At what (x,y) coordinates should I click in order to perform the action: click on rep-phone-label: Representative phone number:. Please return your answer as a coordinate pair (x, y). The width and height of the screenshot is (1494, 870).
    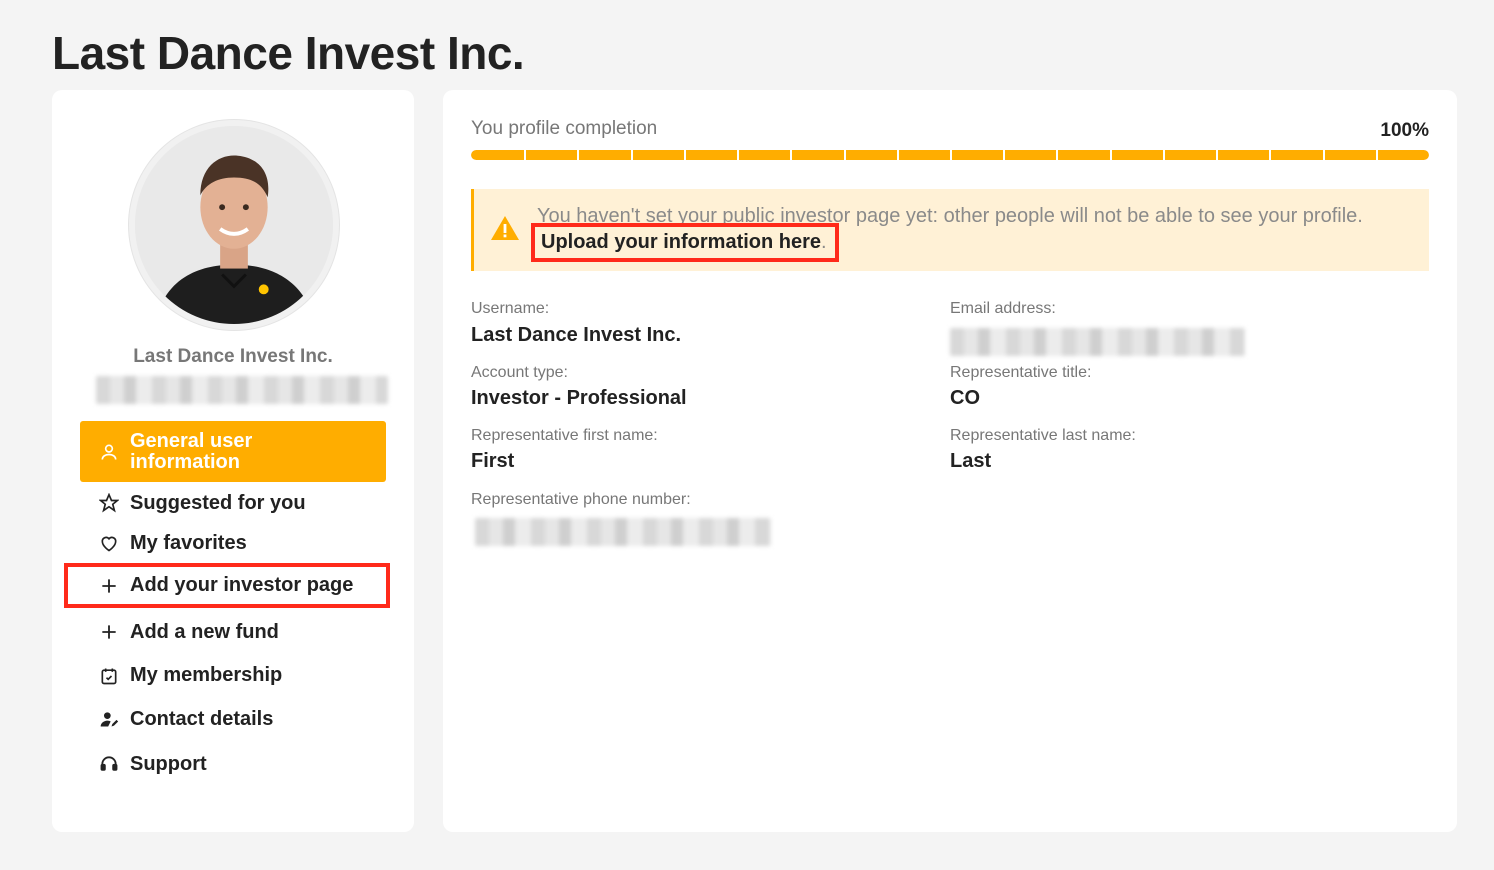
    Looking at the image, I should click on (581, 499).